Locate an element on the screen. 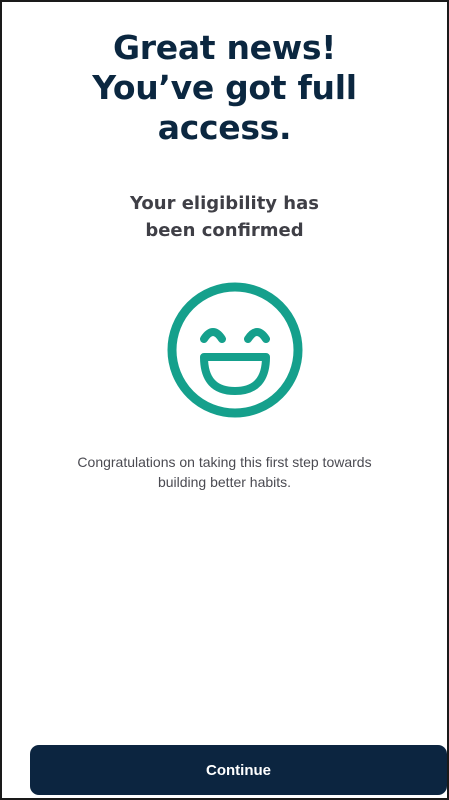  smiley-right-eye is located at coordinates (257, 335).